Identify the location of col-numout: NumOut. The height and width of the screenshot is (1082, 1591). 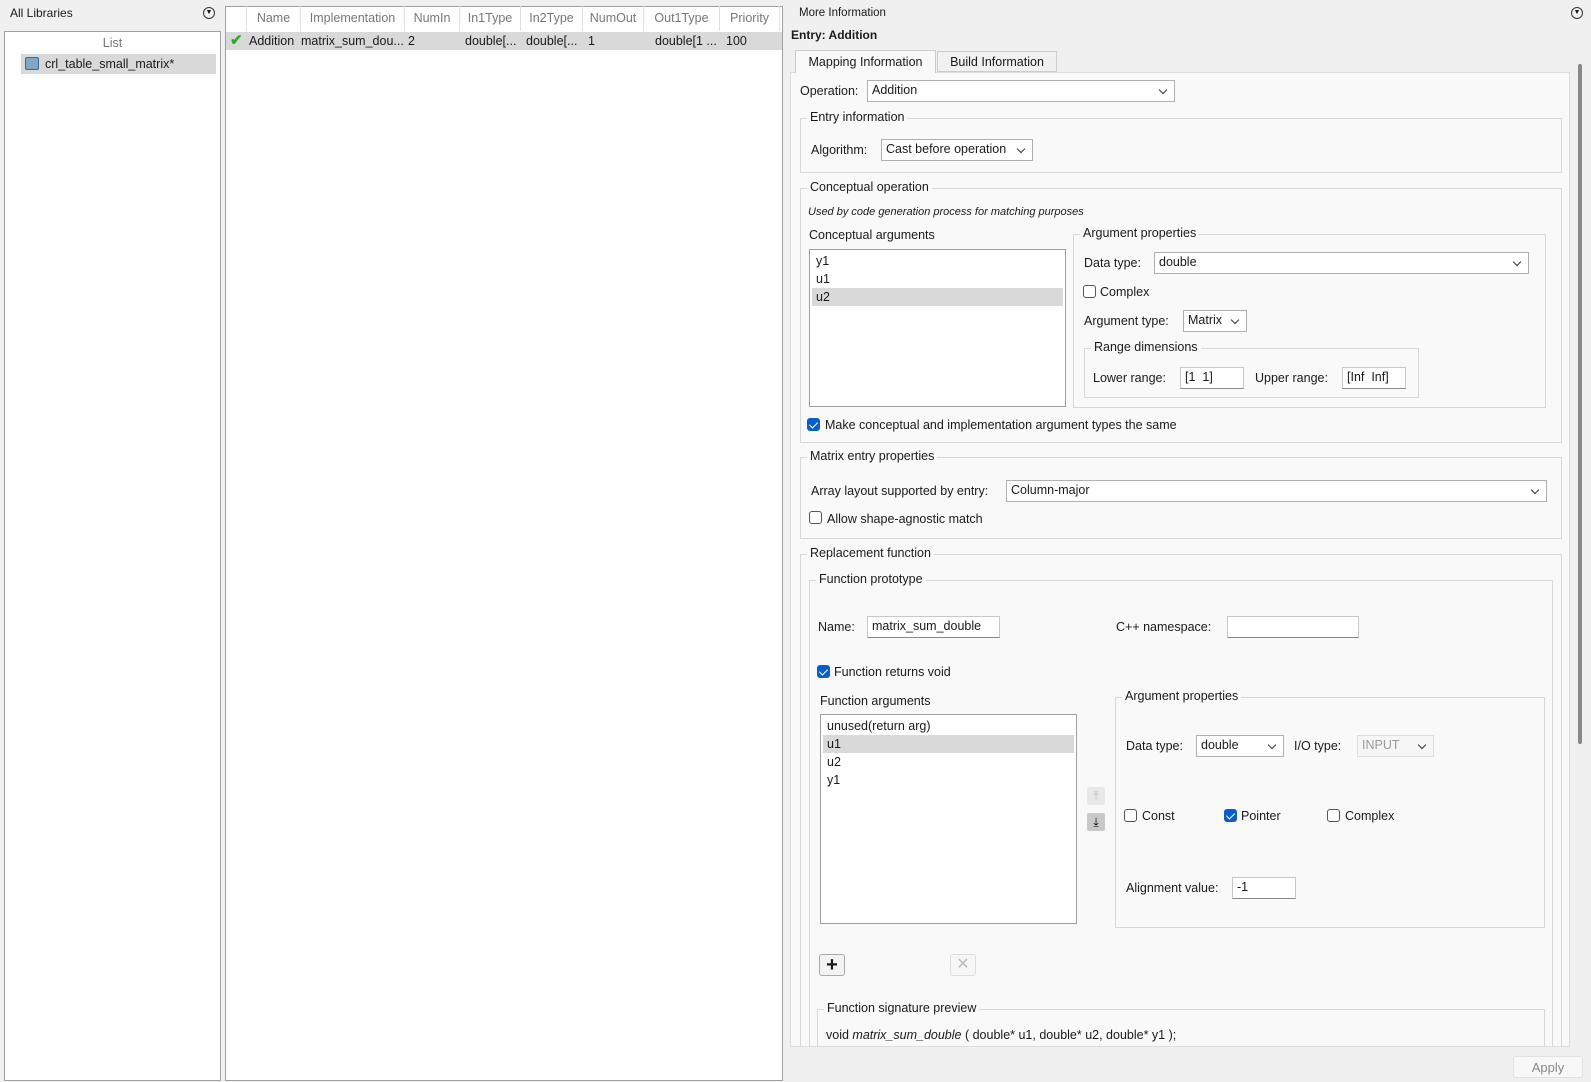
(613, 18).